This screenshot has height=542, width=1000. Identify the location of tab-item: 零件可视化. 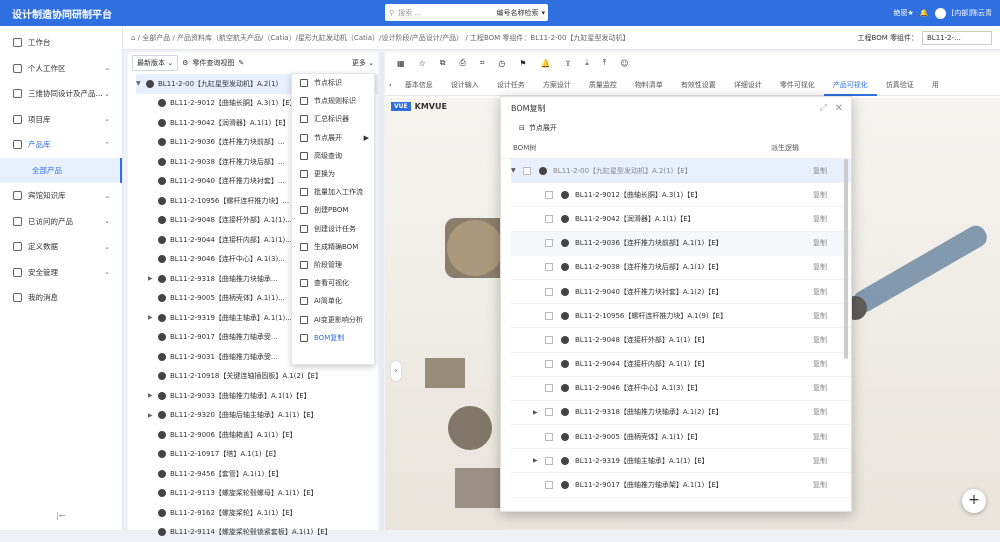
(797, 85).